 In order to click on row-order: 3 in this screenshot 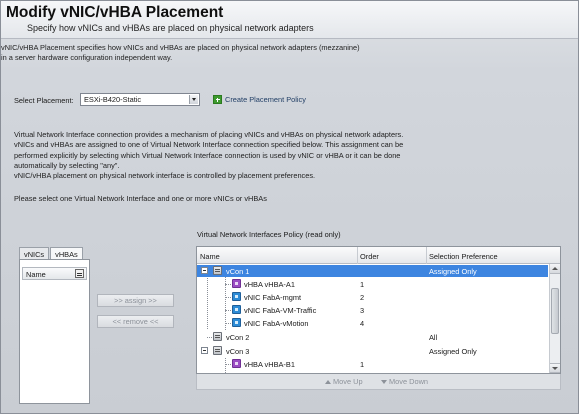, I will do `click(362, 310)`.